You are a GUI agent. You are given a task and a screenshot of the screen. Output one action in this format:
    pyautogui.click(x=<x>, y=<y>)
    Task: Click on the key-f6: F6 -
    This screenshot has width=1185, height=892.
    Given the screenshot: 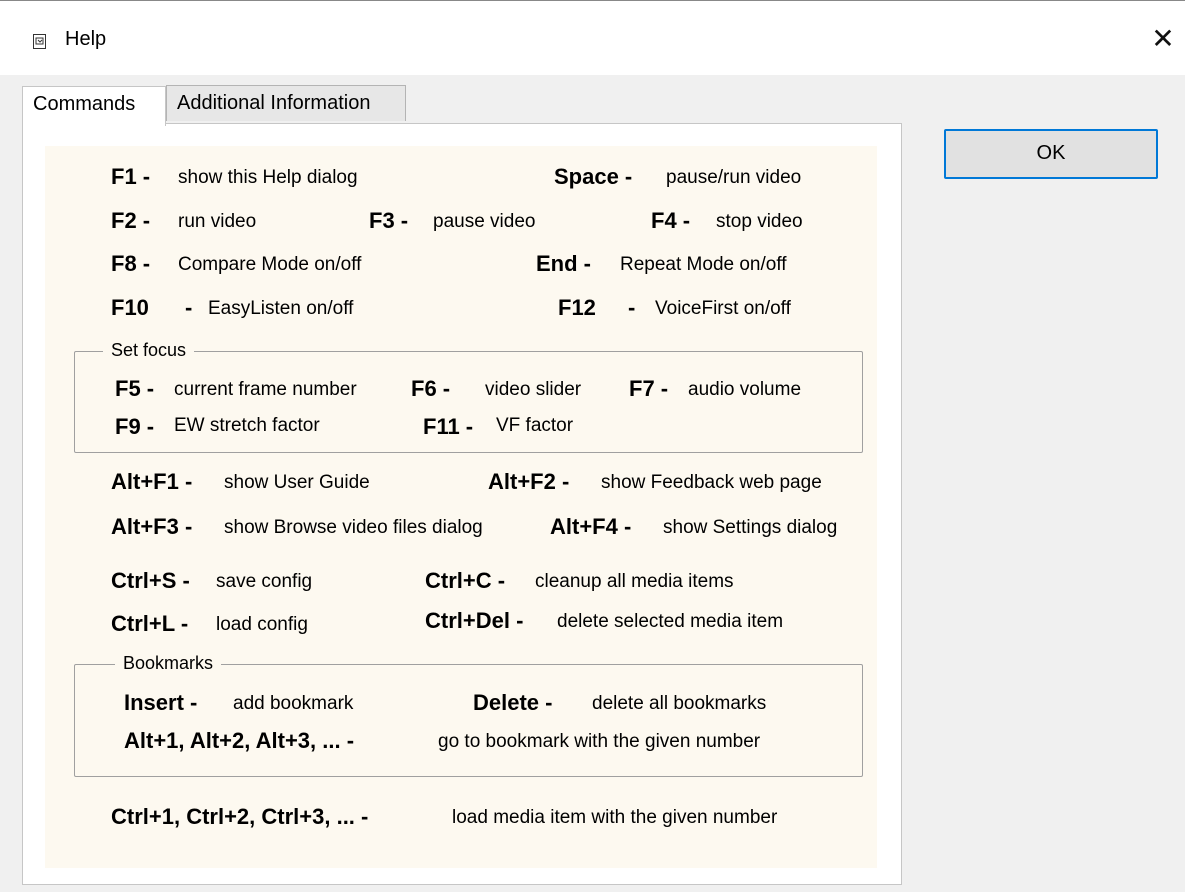 What is the action you would take?
    pyautogui.click(x=431, y=388)
    